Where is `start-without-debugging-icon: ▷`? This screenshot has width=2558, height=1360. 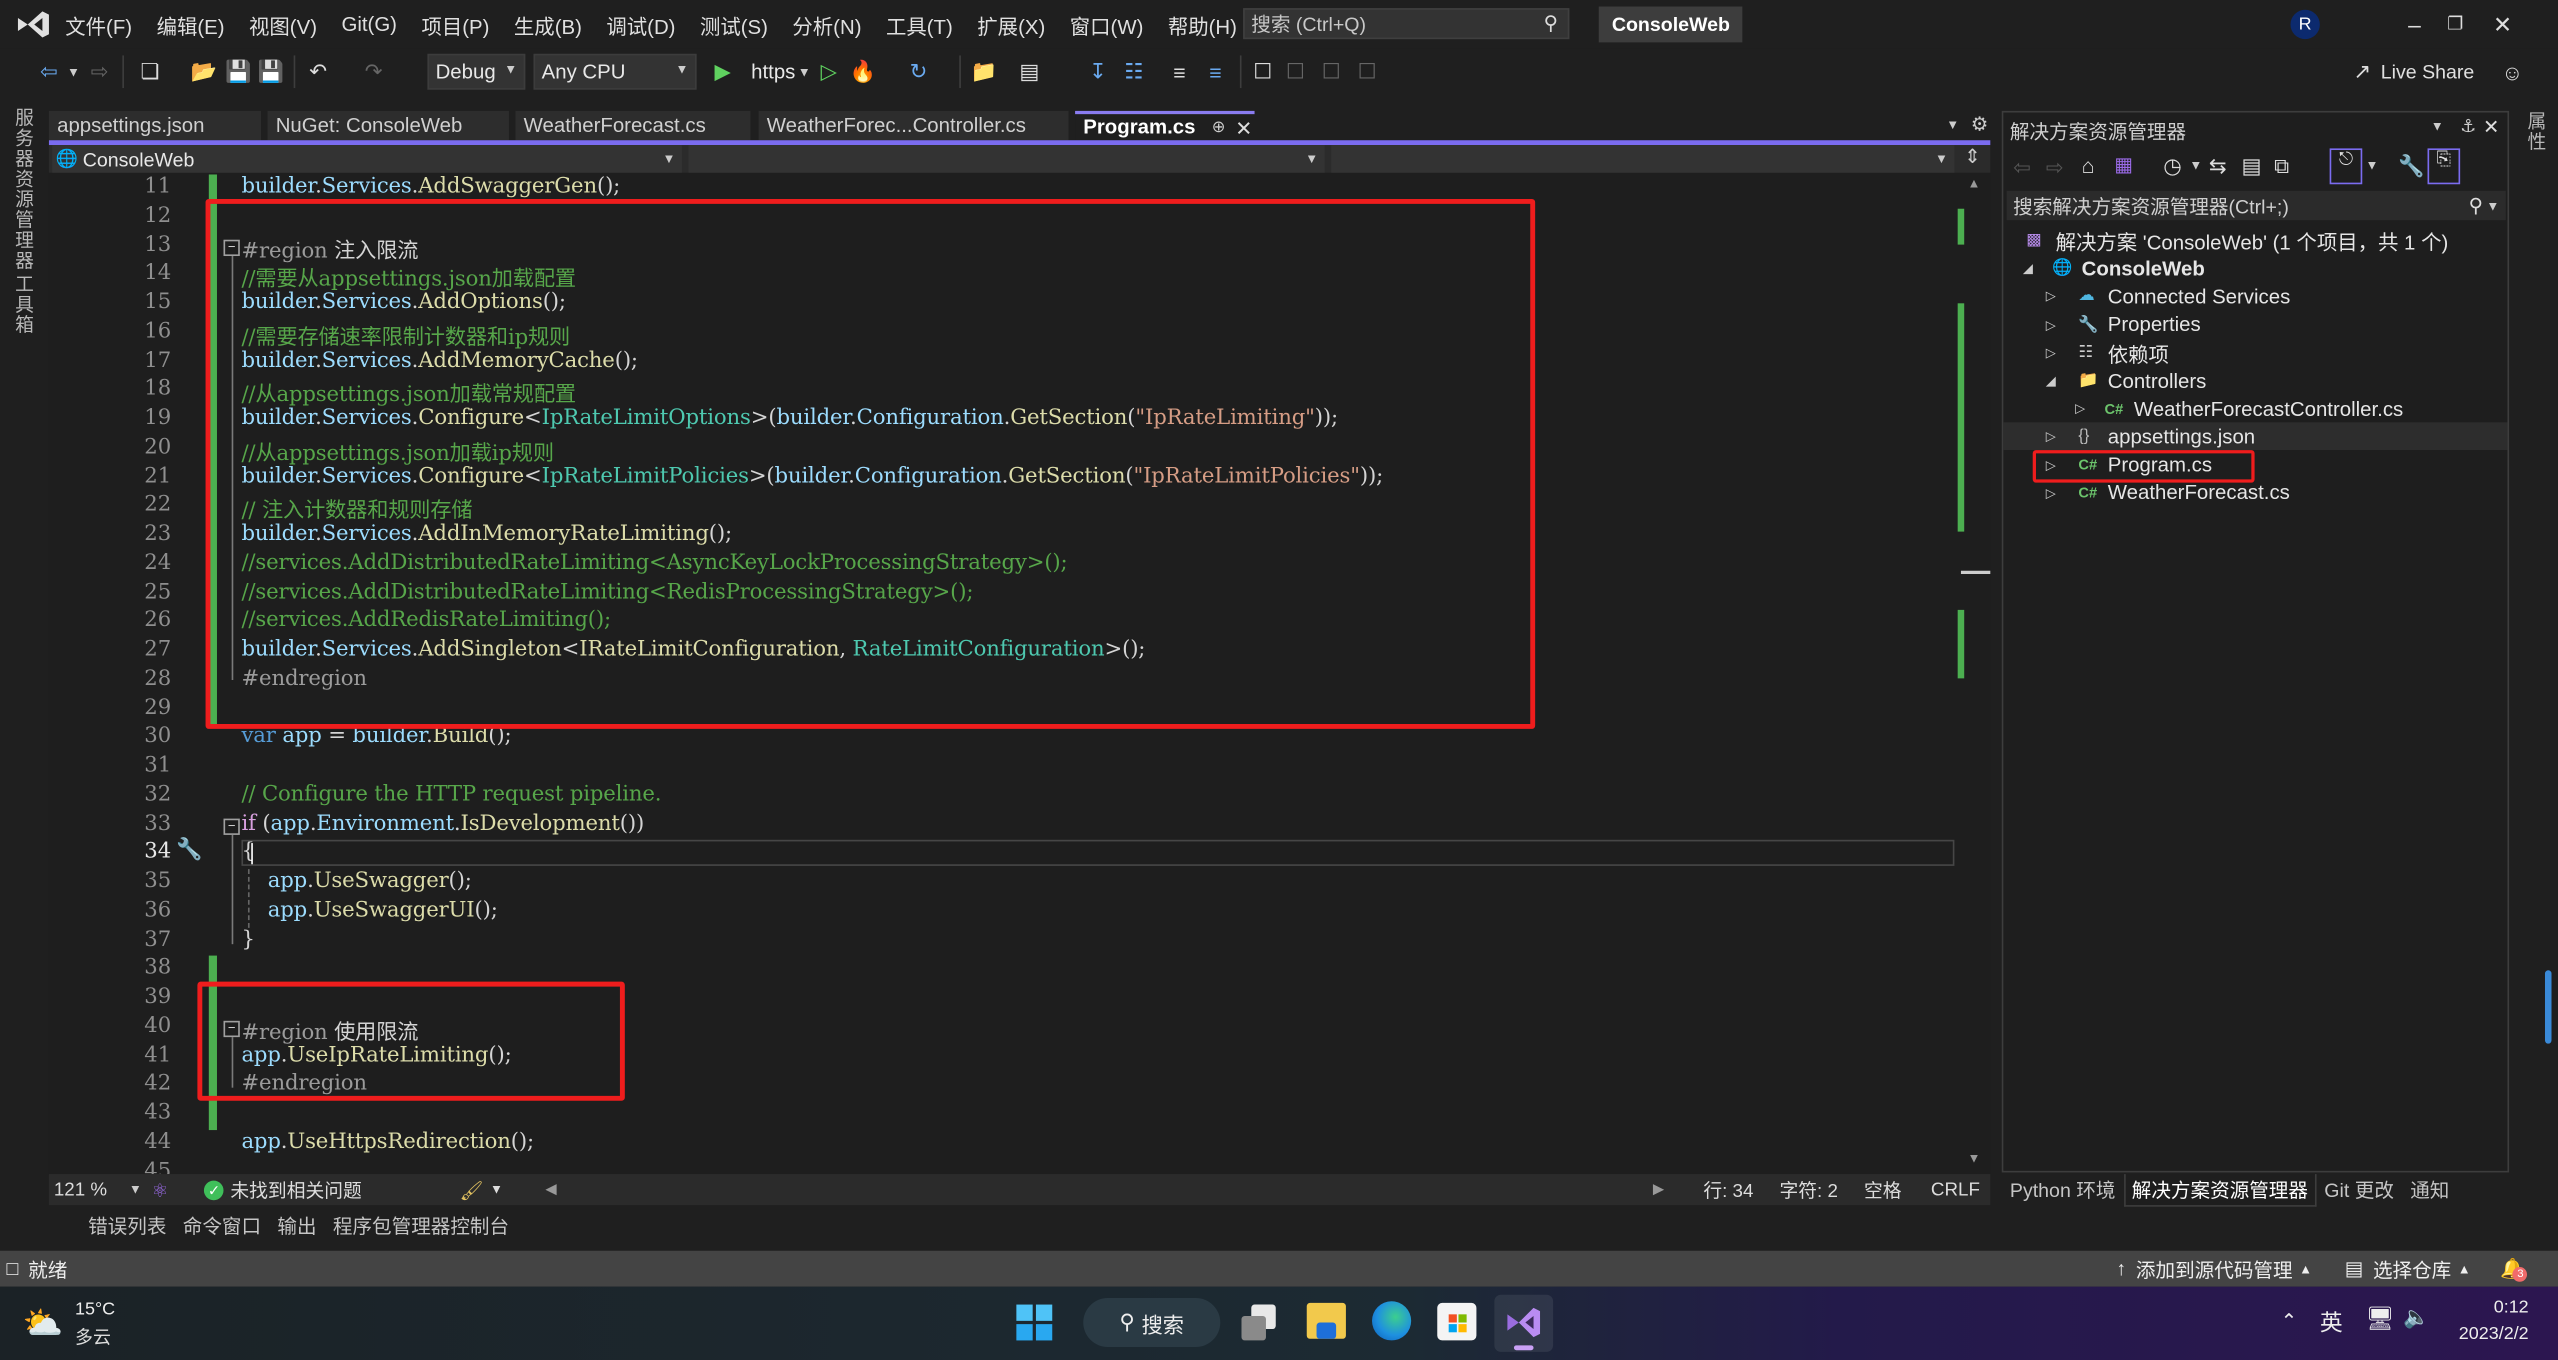
start-without-debugging-icon: ▷ is located at coordinates (829, 71).